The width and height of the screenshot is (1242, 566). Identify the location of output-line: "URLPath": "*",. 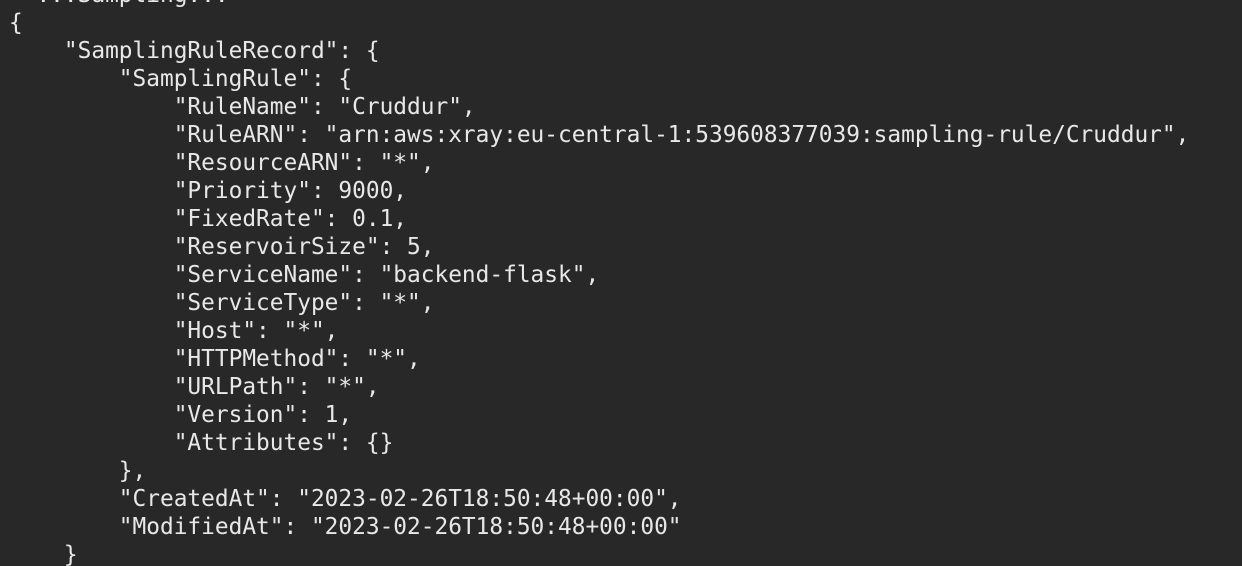
(194, 387).